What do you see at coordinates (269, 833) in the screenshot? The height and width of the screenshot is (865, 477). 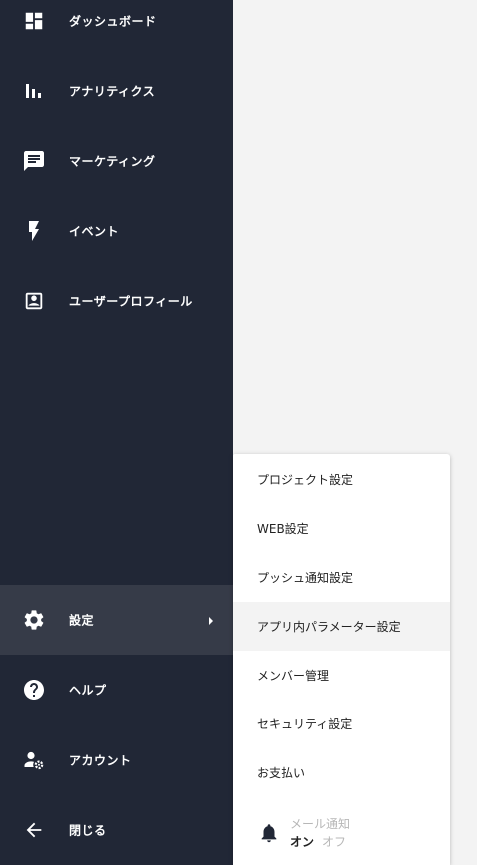 I see `bell-icon` at bounding box center [269, 833].